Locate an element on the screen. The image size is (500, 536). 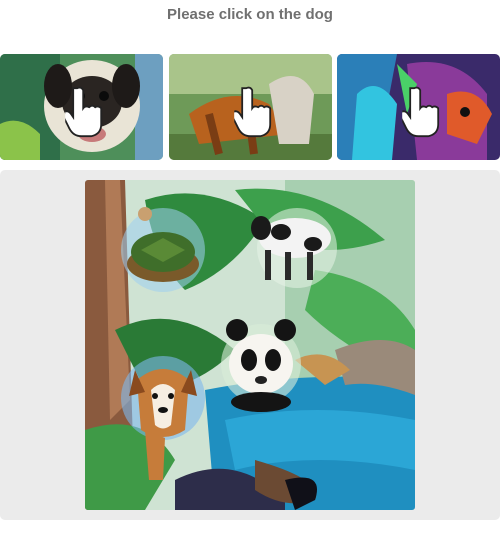
footer is located at coordinates (250, 531).